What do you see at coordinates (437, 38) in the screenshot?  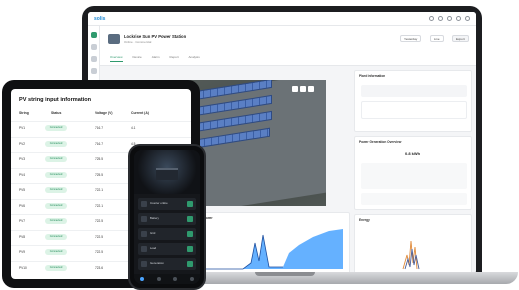 I see `live-toggle: Live` at bounding box center [437, 38].